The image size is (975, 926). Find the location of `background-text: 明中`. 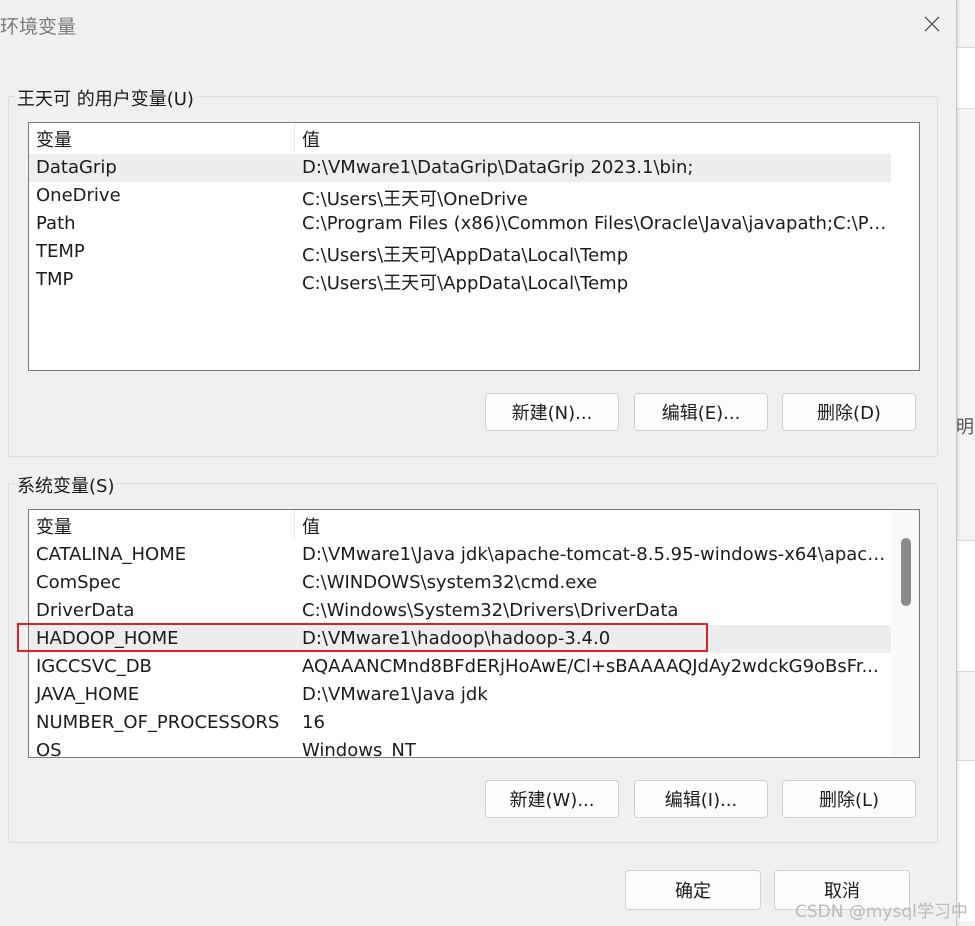

background-text: 明中 is located at coordinates (965, 427).